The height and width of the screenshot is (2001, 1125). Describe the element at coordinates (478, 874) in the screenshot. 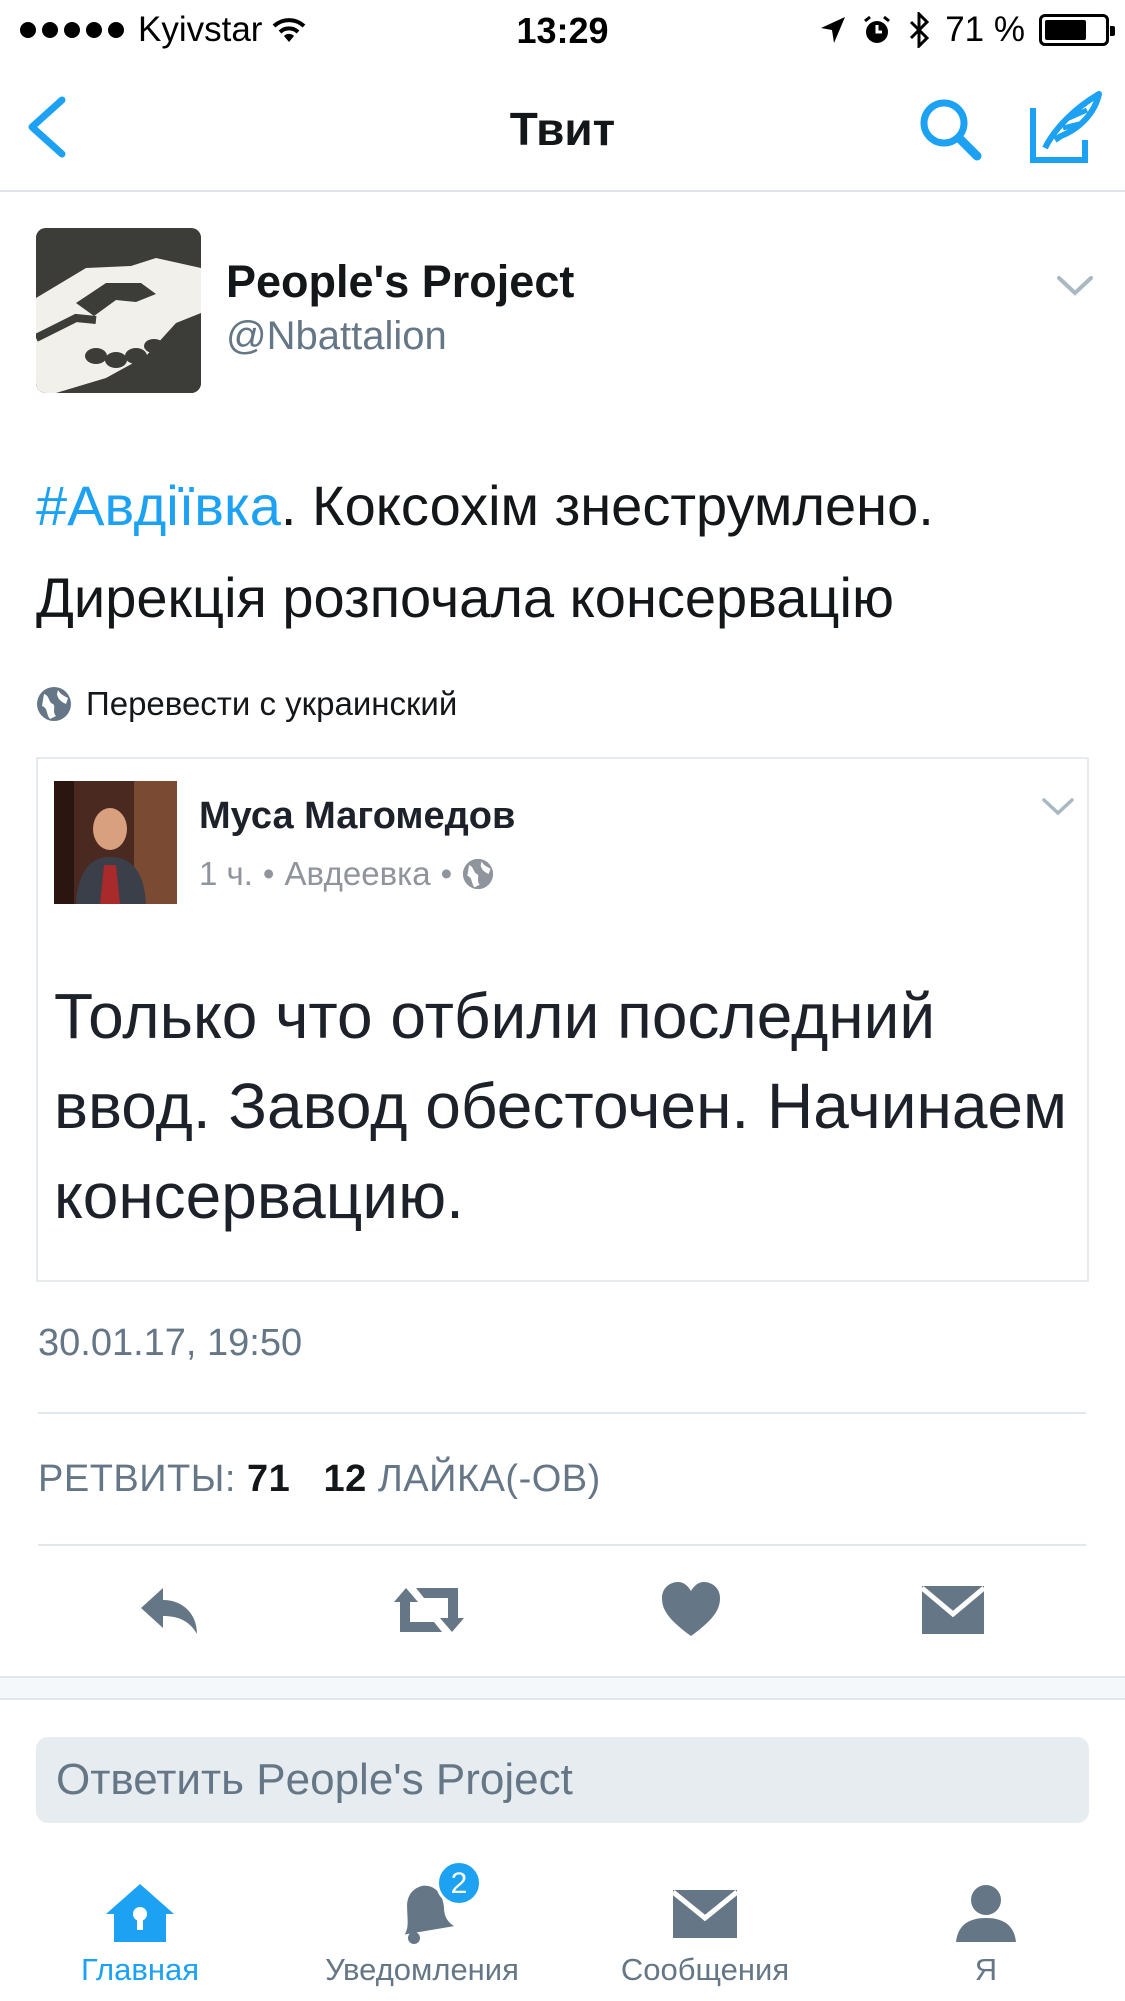

I see `public-globe-icon` at that location.